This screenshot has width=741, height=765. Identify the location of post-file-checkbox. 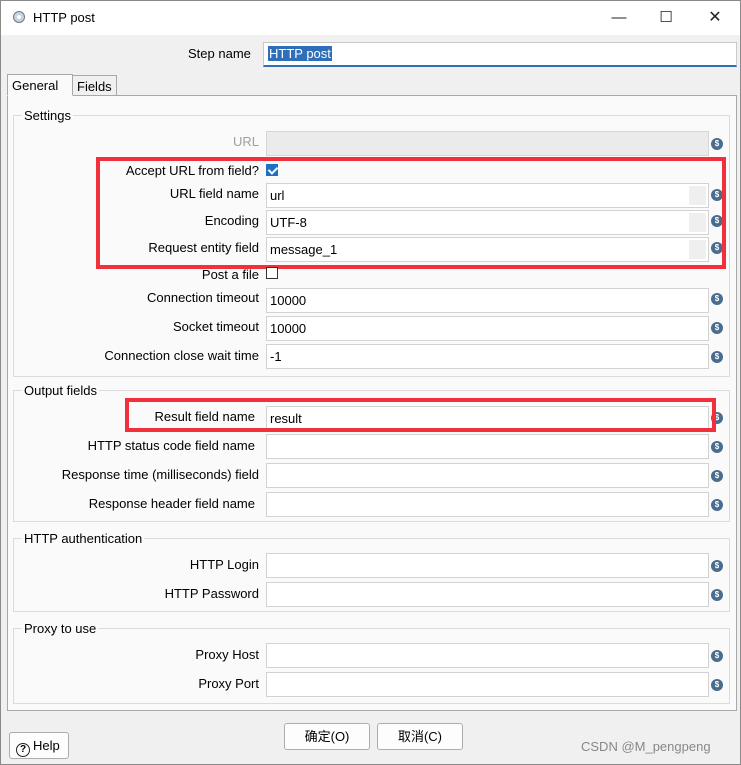
(272, 273).